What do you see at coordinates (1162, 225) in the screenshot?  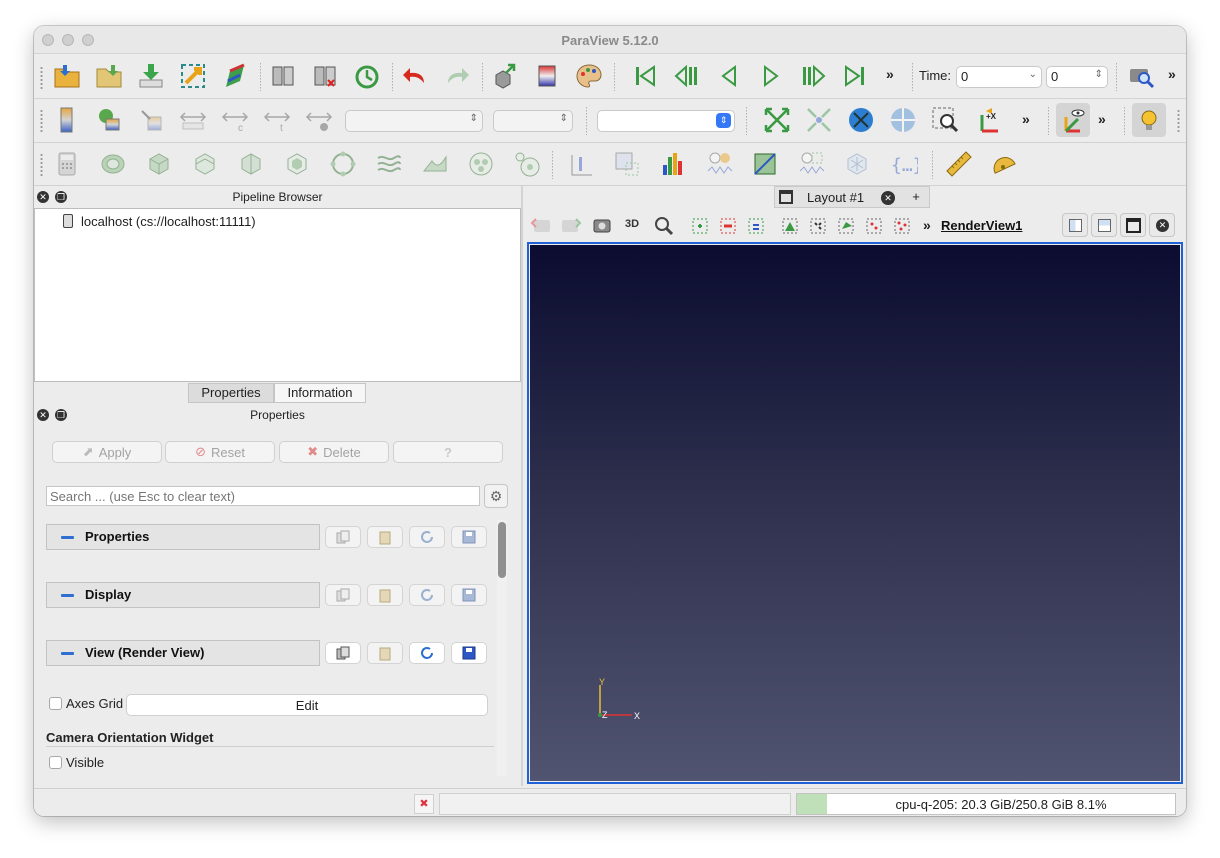 I see `close-view-icon: ✕` at bounding box center [1162, 225].